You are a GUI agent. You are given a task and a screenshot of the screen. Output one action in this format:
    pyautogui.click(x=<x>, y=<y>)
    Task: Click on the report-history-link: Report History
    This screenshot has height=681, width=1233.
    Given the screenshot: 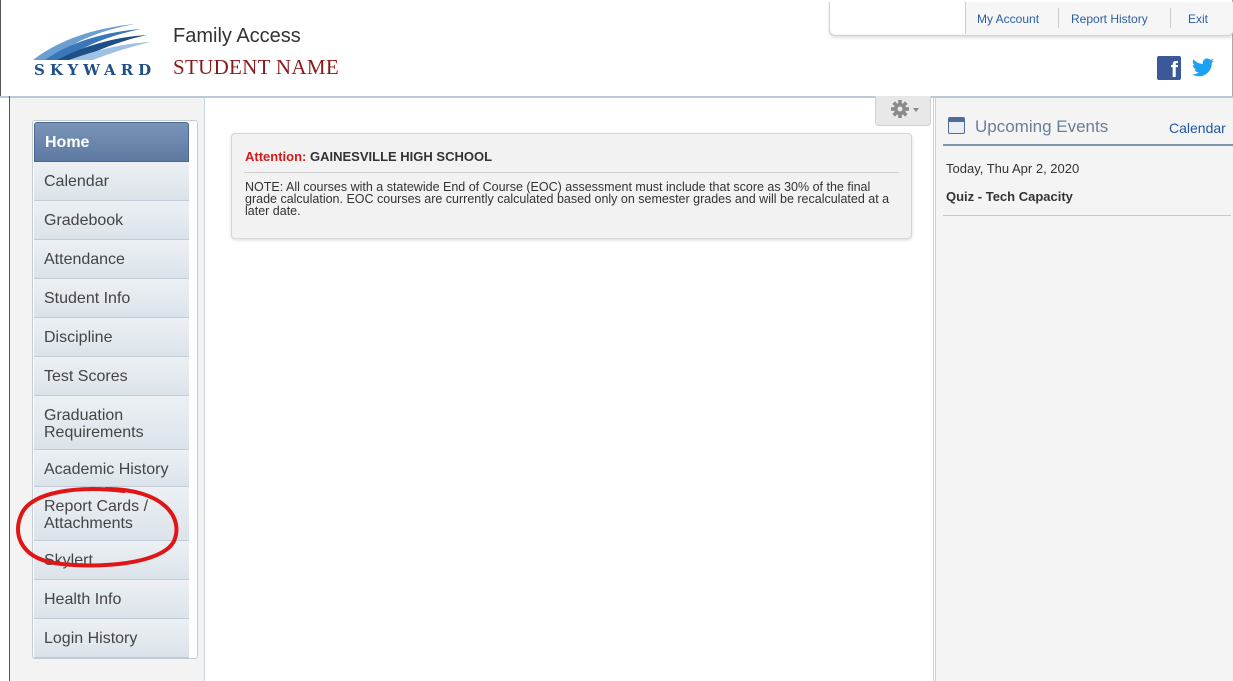 What is the action you would take?
    pyautogui.click(x=1109, y=19)
    